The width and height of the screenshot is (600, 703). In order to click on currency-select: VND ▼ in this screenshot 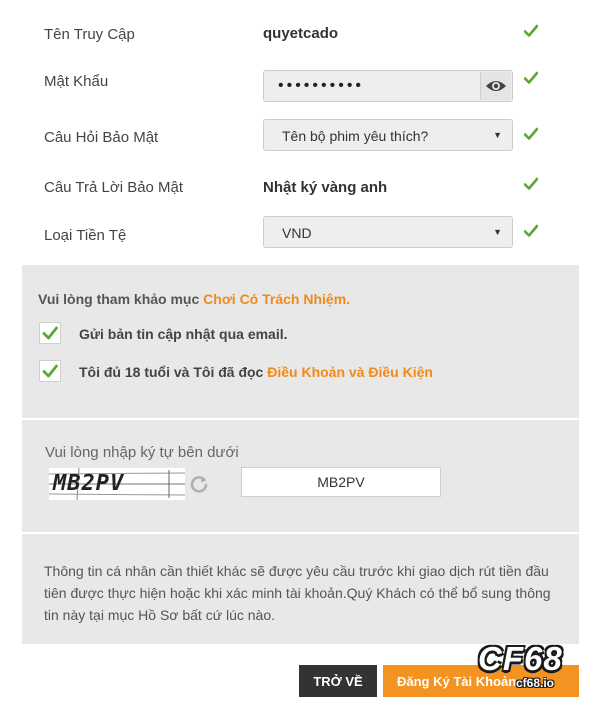, I will do `click(388, 232)`.